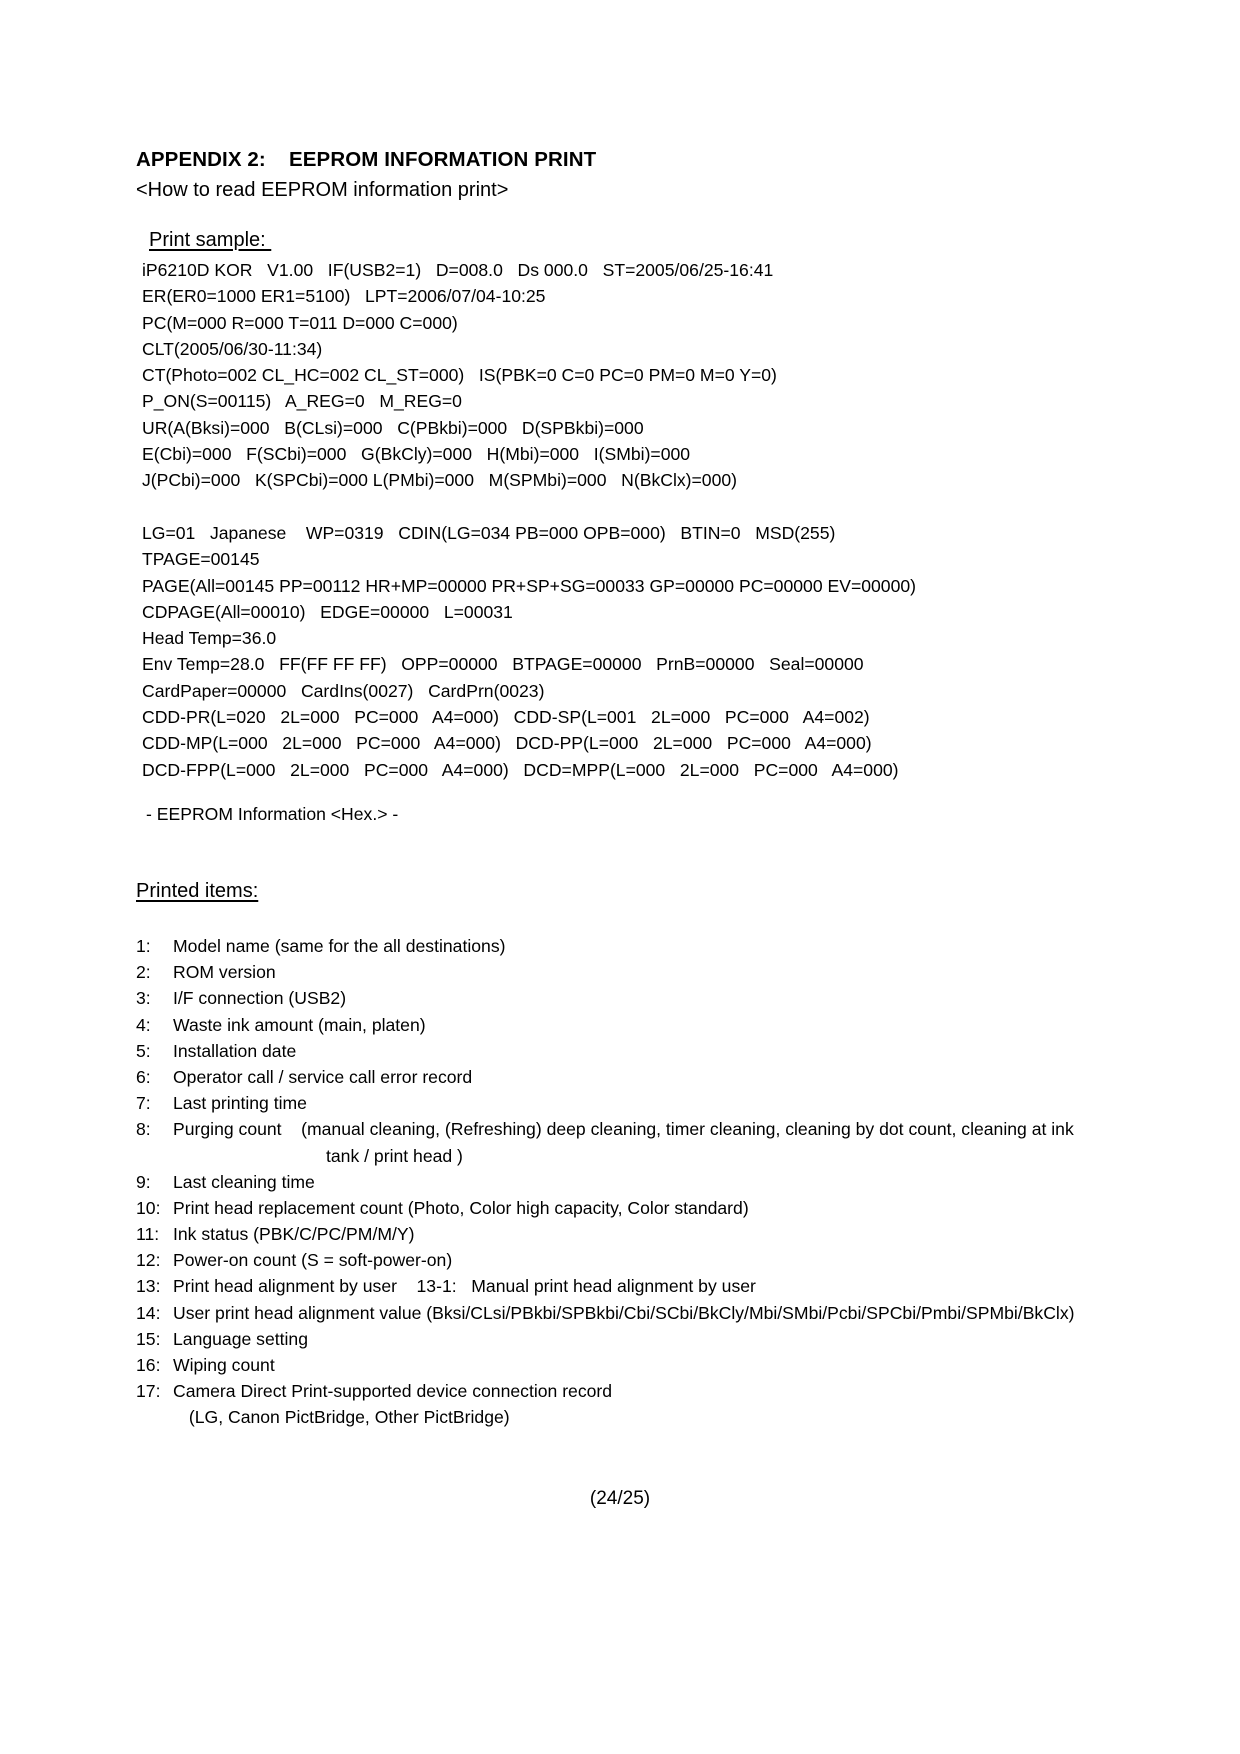 The image size is (1240, 1754). I want to click on list-item-number: 16:, so click(148, 1365).